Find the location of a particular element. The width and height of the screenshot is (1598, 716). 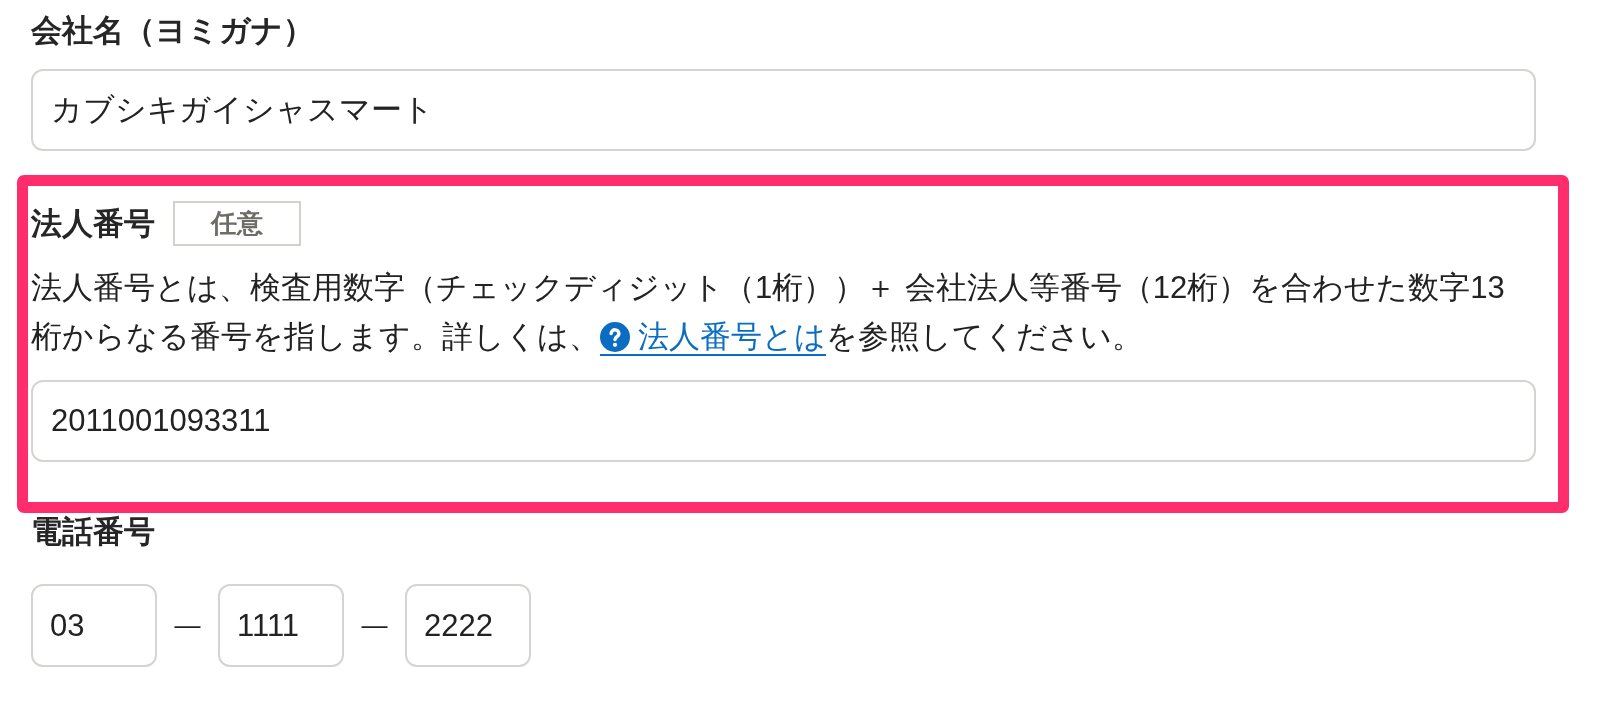

input-field: 03 is located at coordinates (94, 625).